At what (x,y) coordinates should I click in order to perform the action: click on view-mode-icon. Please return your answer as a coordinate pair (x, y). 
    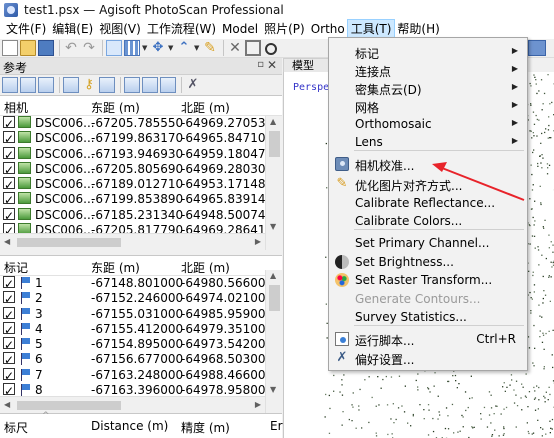
    Looking at the image, I should click on (537, 48).